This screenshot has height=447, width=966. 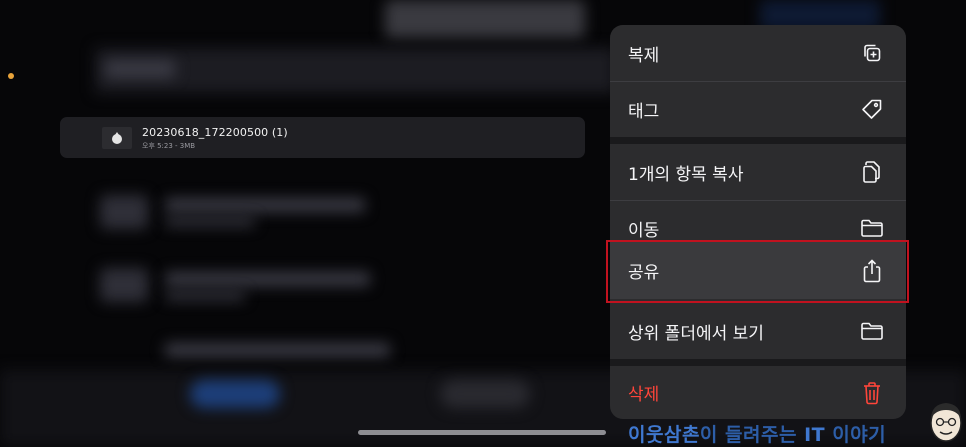 What do you see at coordinates (644, 273) in the screenshot?
I see `menu-item-label: 공유` at bounding box center [644, 273].